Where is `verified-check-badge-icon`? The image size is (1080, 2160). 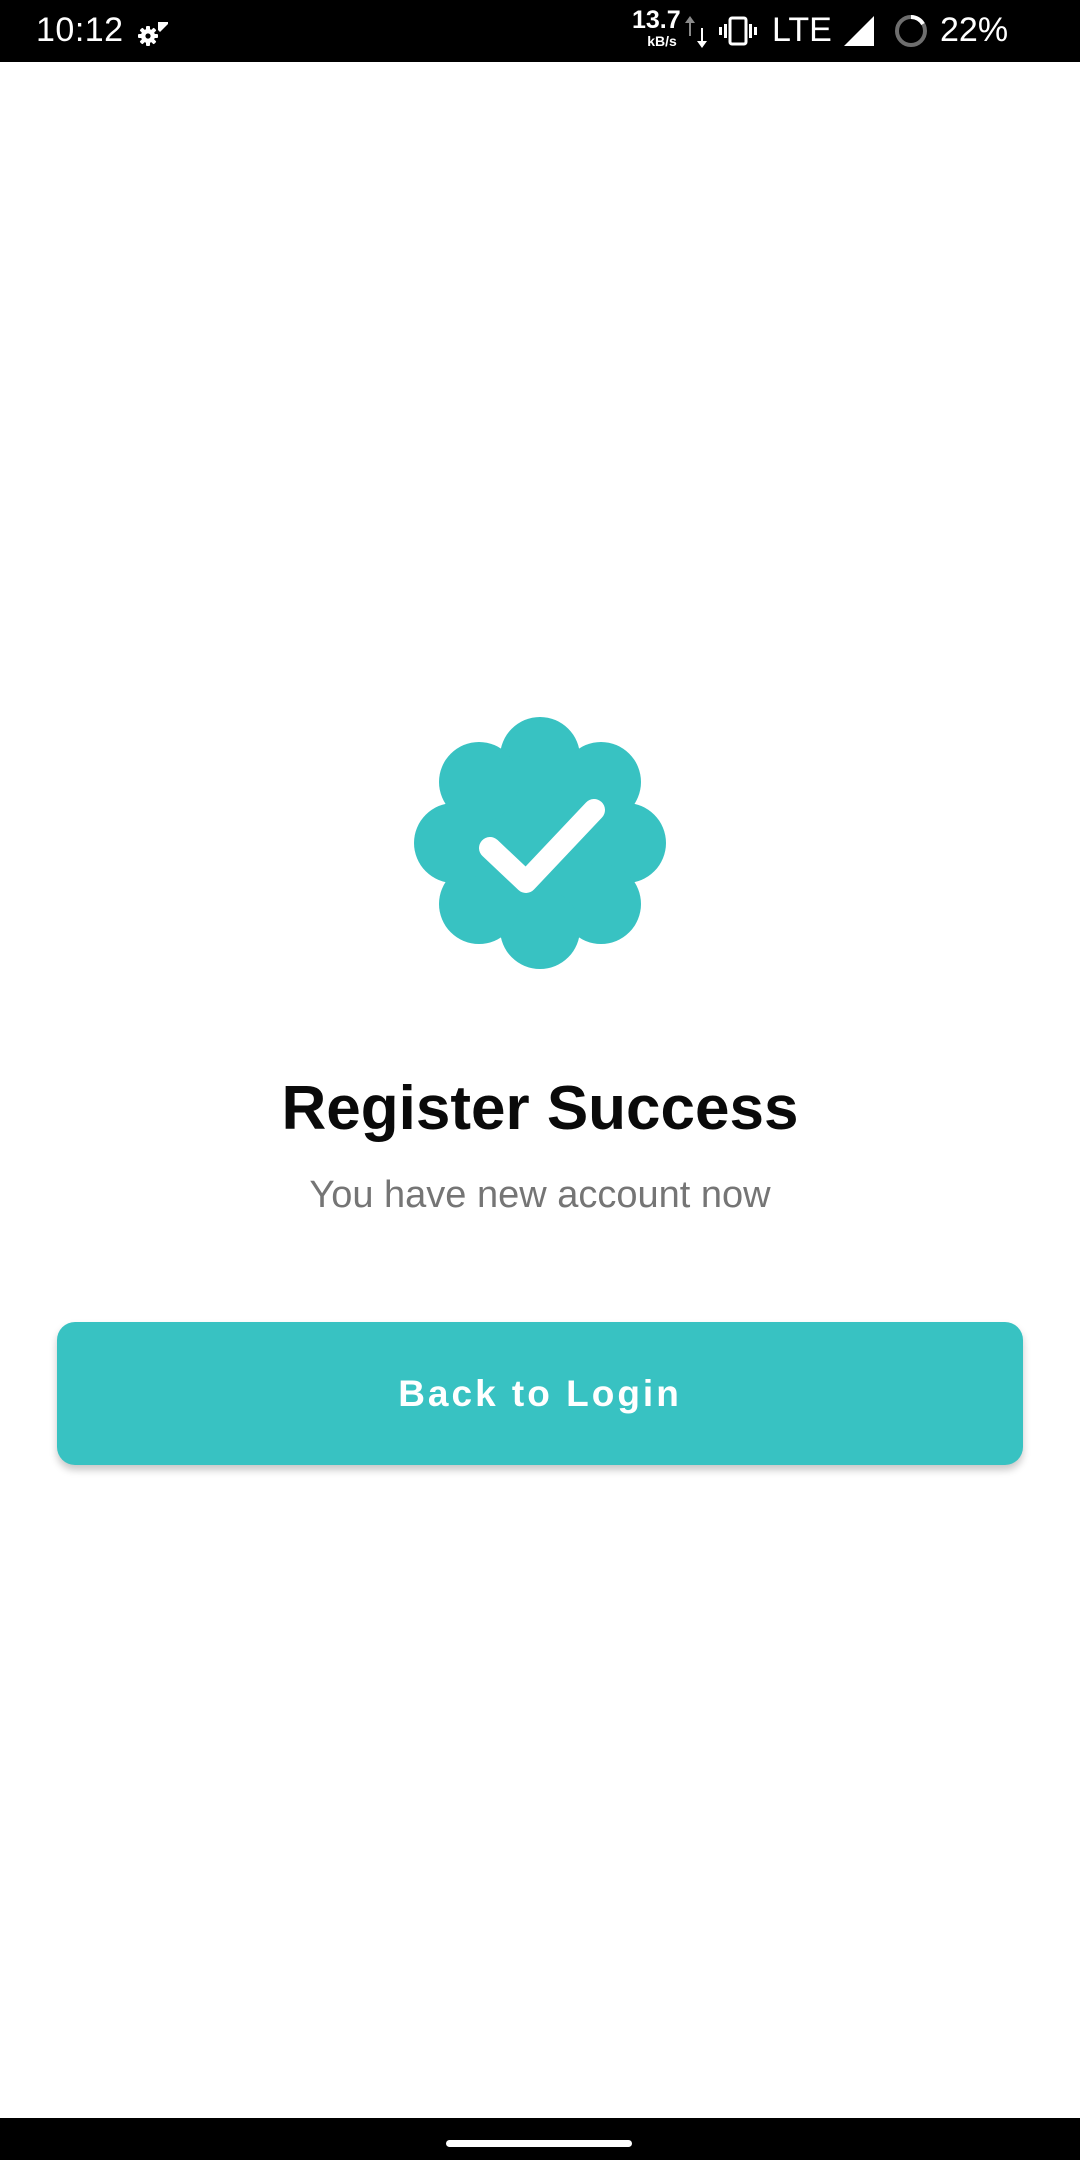 verified-check-badge-icon is located at coordinates (540, 843).